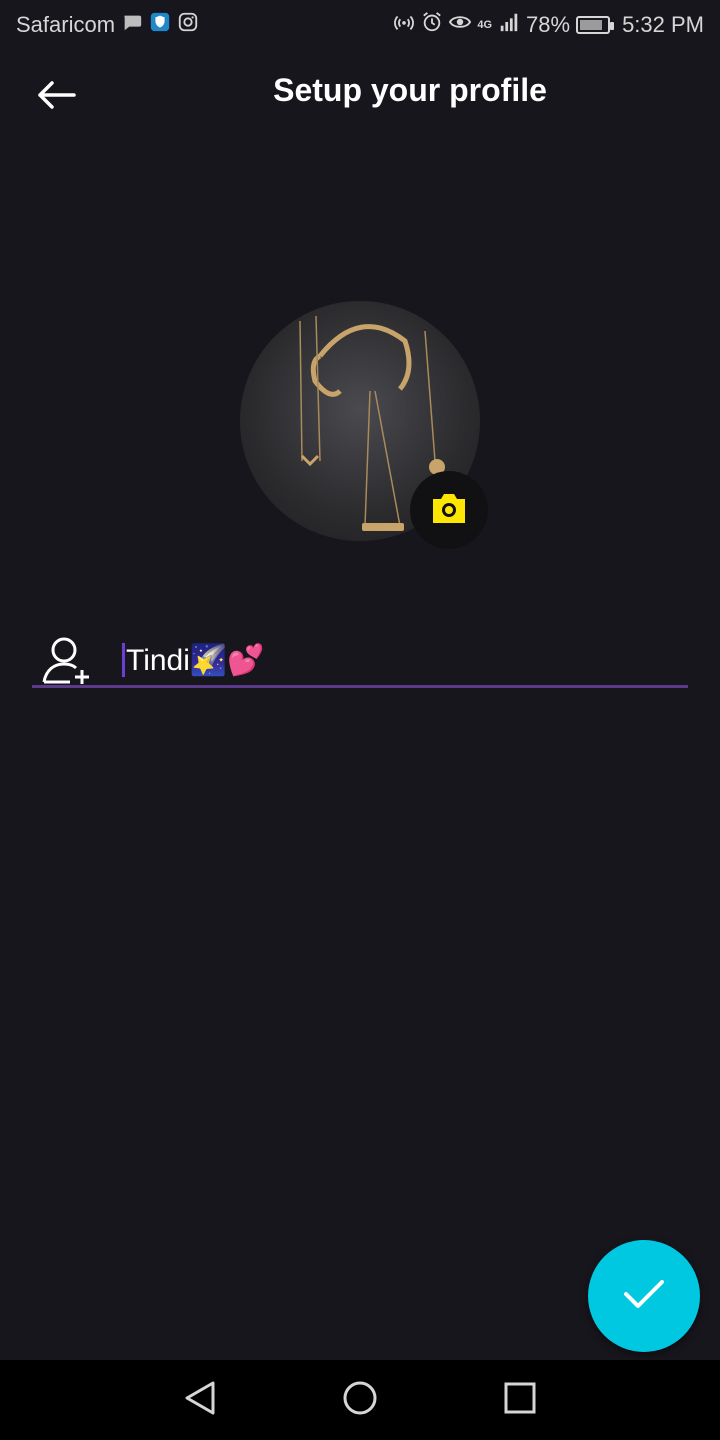 This screenshot has height=1440, width=720. Describe the element at coordinates (509, 25) in the screenshot. I see `signal-icon` at that location.